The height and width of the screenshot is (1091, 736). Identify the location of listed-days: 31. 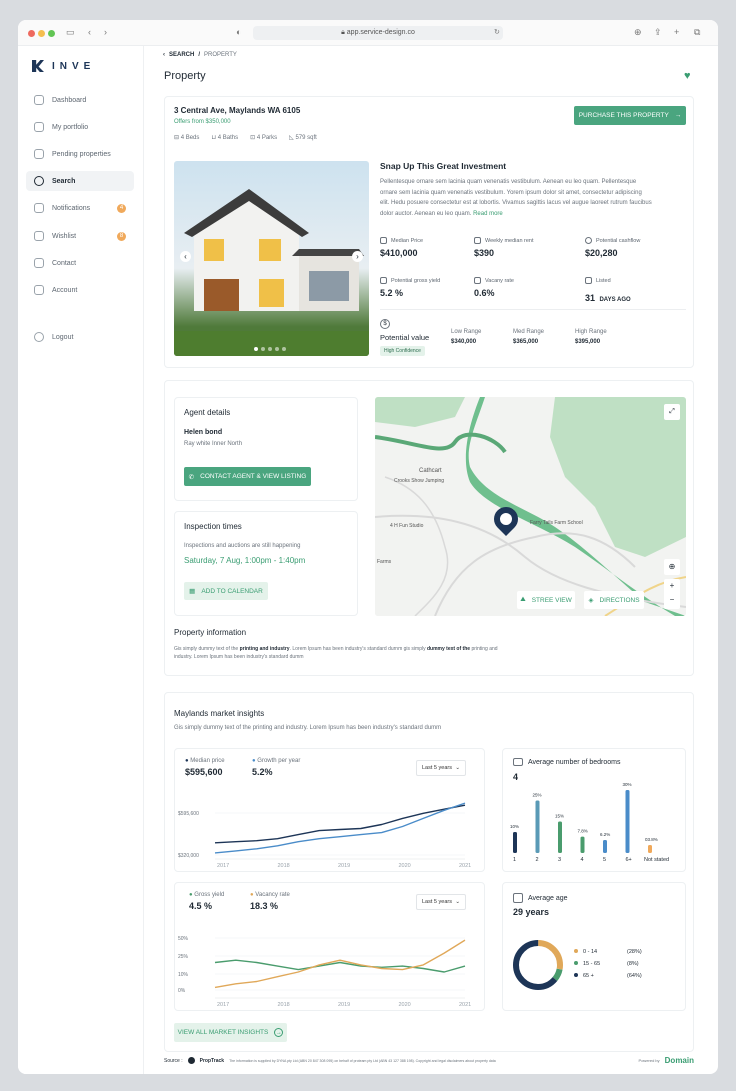
(590, 298).